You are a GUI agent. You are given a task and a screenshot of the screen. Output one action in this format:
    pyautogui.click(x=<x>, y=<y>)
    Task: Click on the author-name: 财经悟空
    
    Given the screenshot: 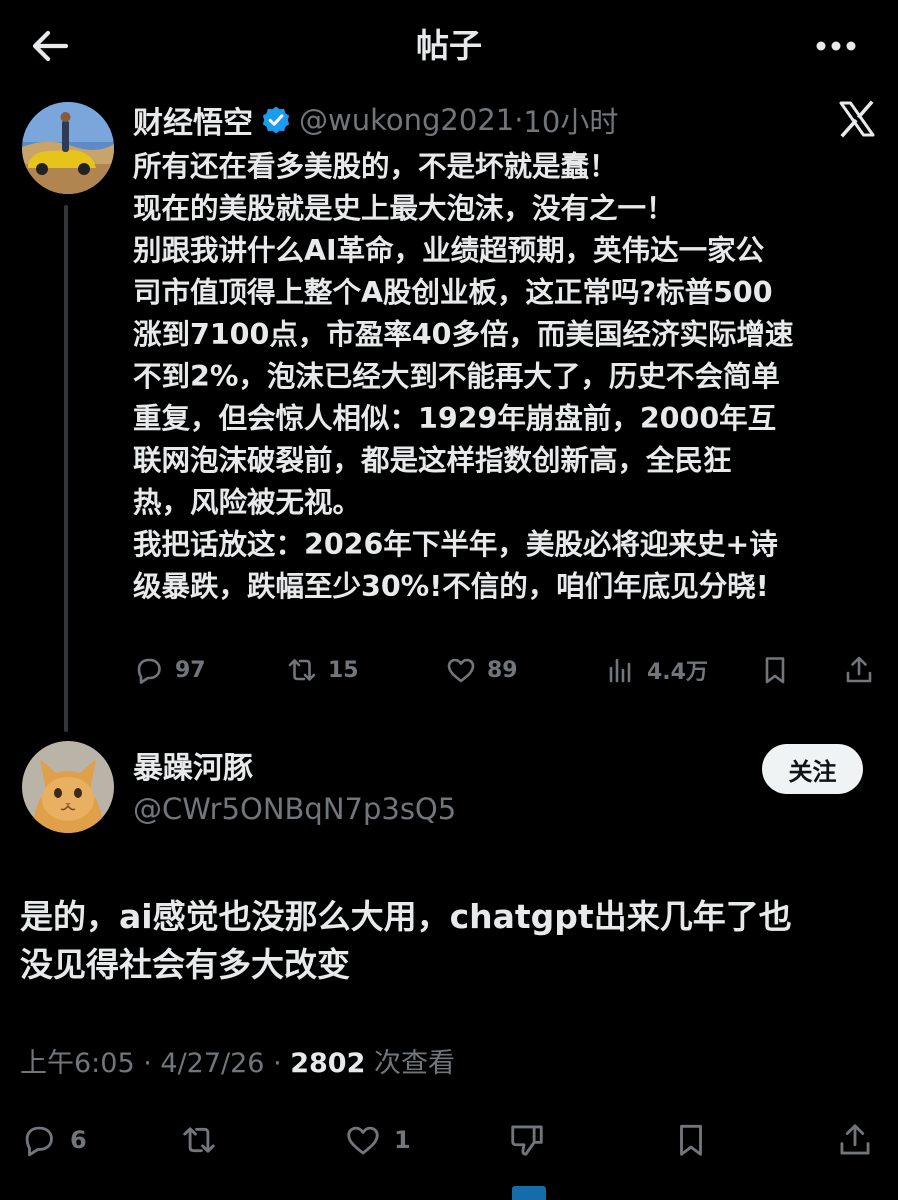 What is the action you would take?
    pyautogui.click(x=193, y=120)
    